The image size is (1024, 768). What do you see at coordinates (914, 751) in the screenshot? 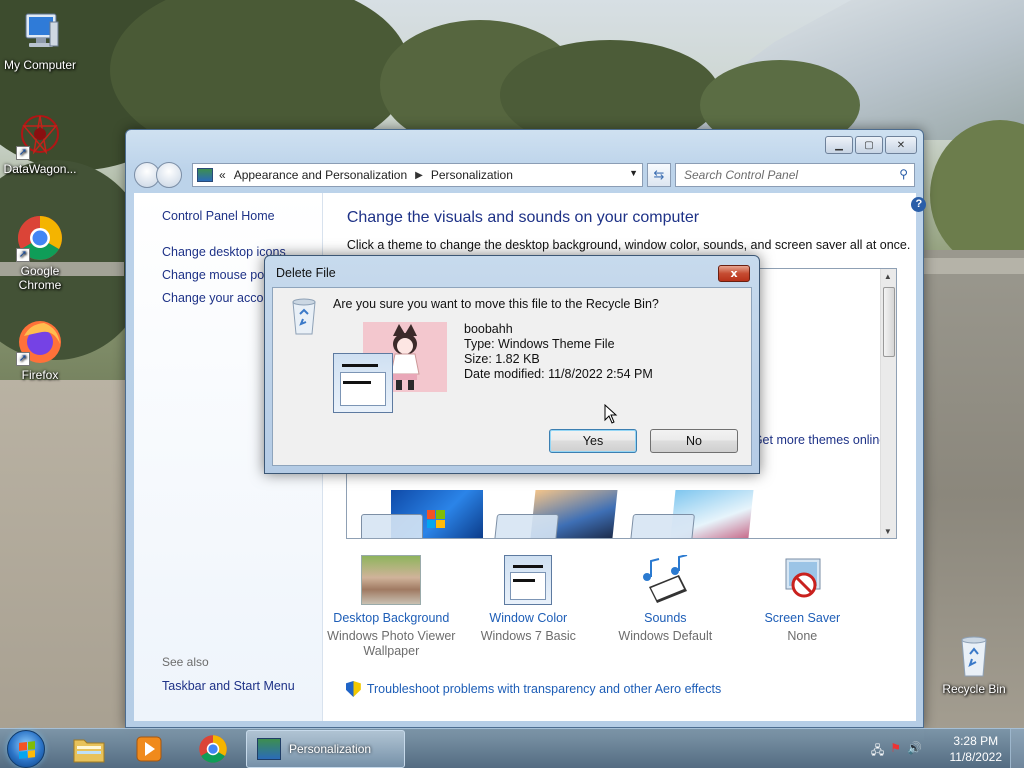
I see `volume-icon: 🔊` at bounding box center [914, 751].